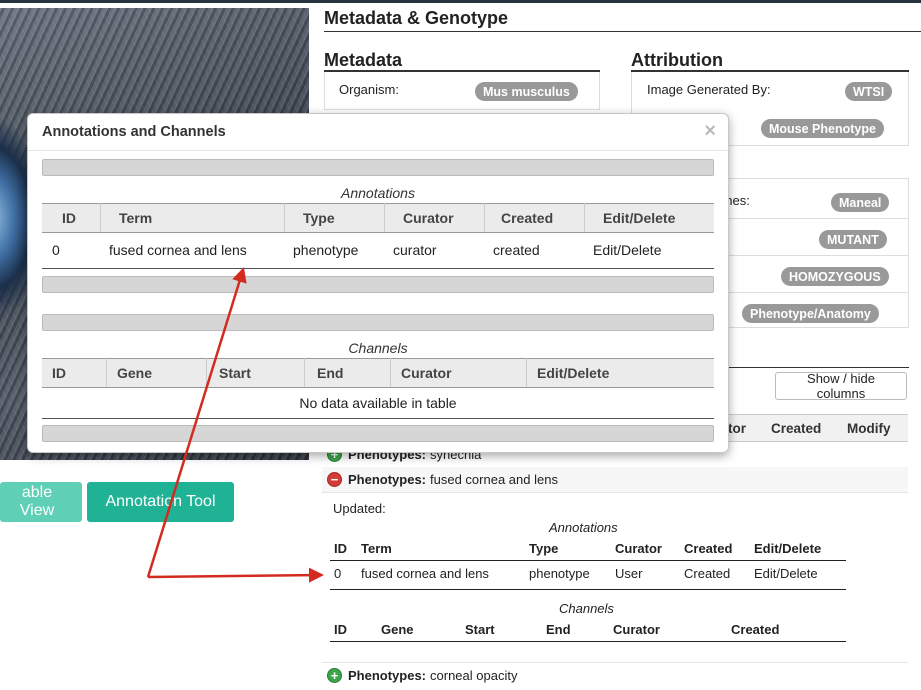 The height and width of the screenshot is (690, 921). What do you see at coordinates (710, 131) in the screenshot?
I see `close-icon: ×` at bounding box center [710, 131].